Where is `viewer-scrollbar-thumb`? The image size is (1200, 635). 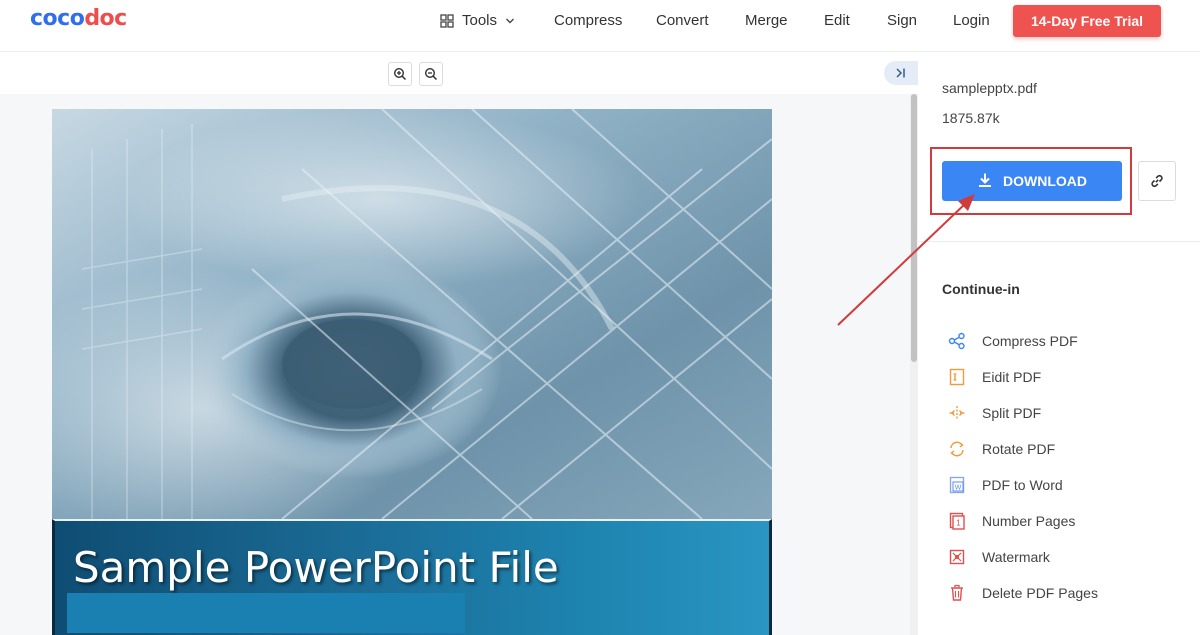
viewer-scrollbar-thumb is located at coordinates (914, 228).